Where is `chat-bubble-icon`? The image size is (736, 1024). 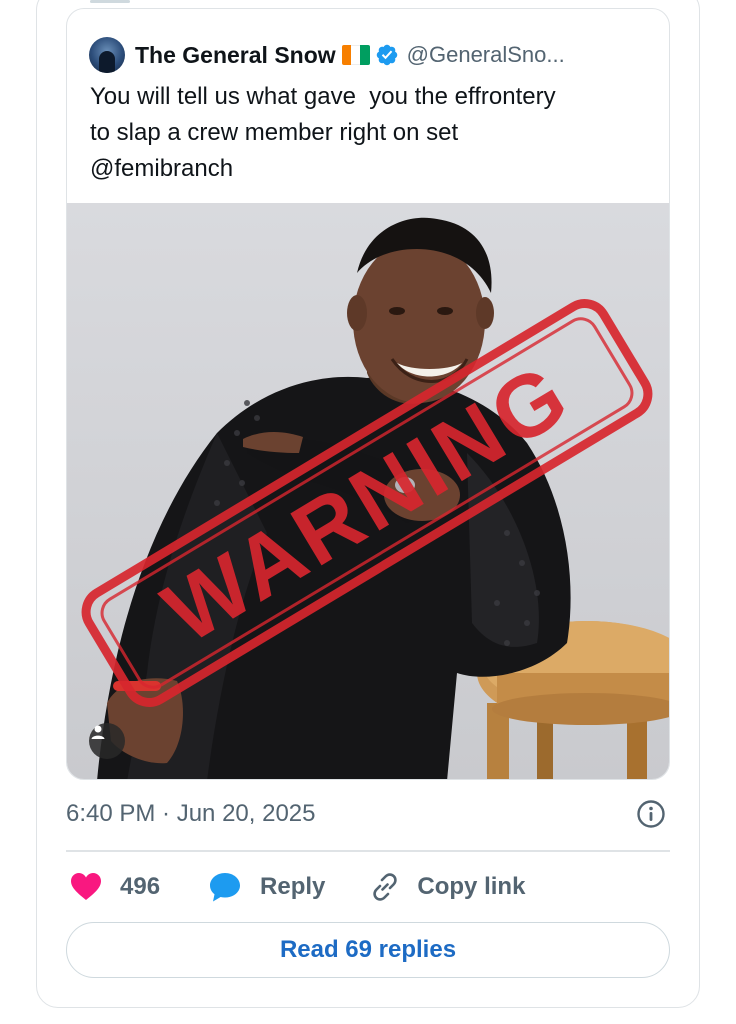 chat-bubble-icon is located at coordinates (225, 887).